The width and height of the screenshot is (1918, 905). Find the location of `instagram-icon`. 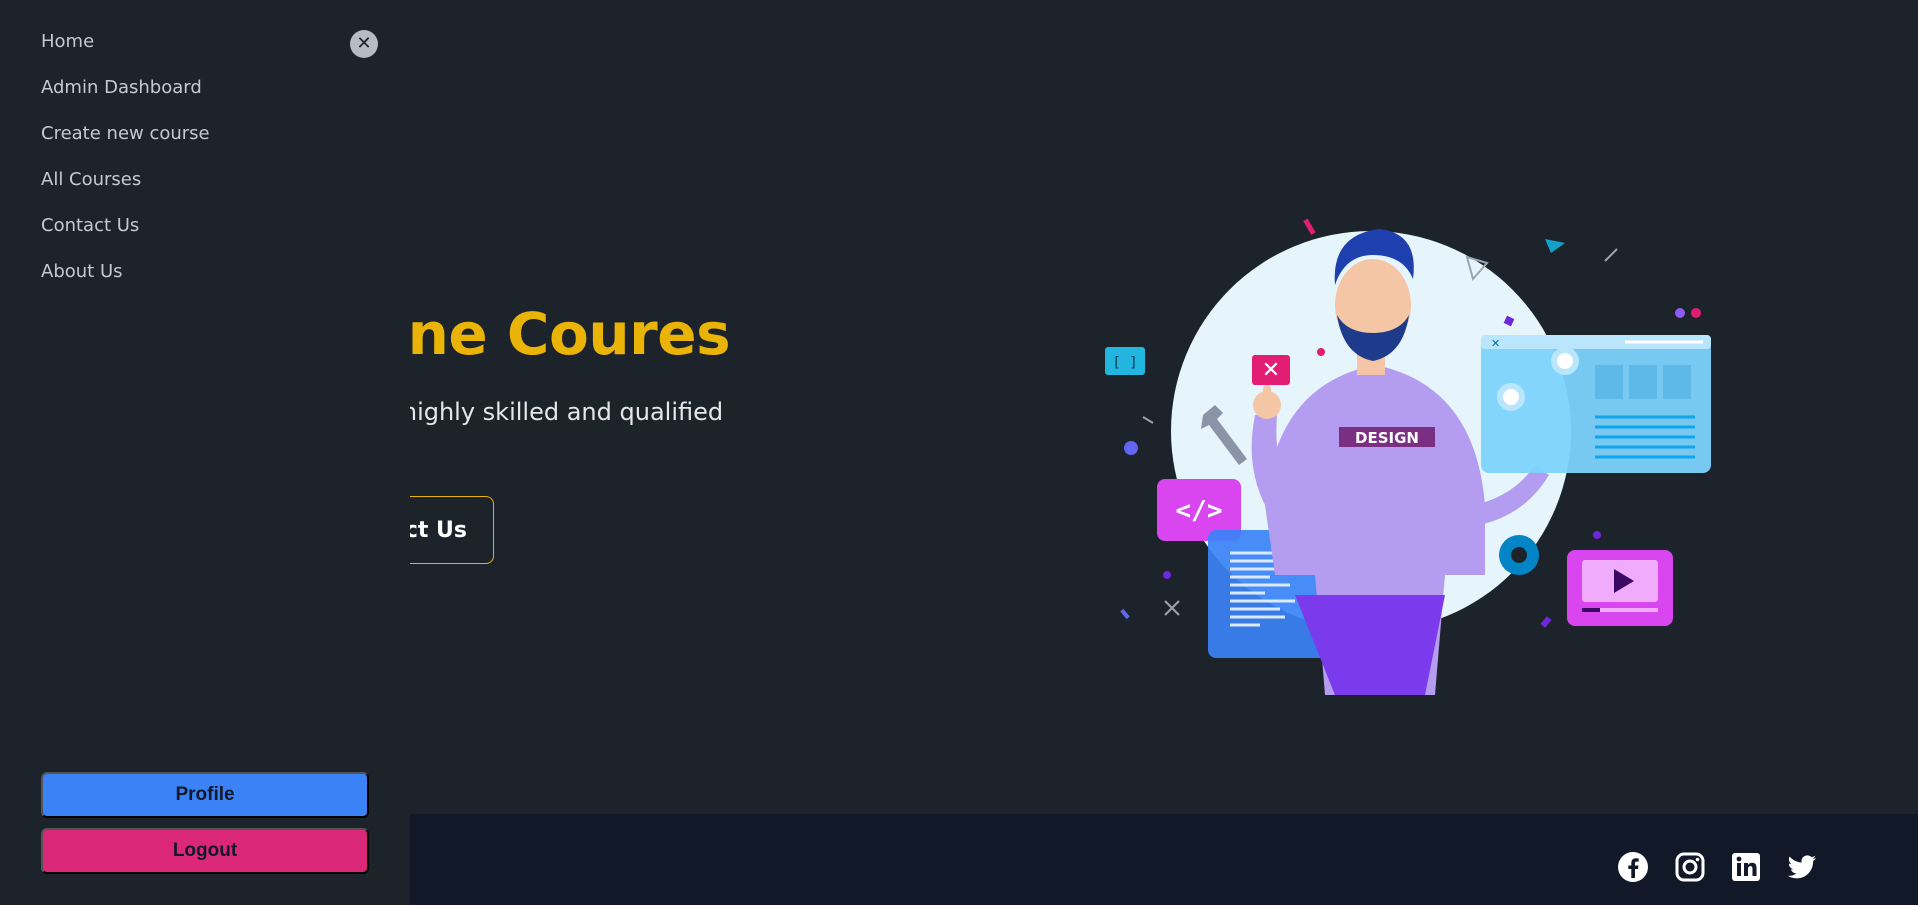

instagram-icon is located at coordinates (1690, 867).